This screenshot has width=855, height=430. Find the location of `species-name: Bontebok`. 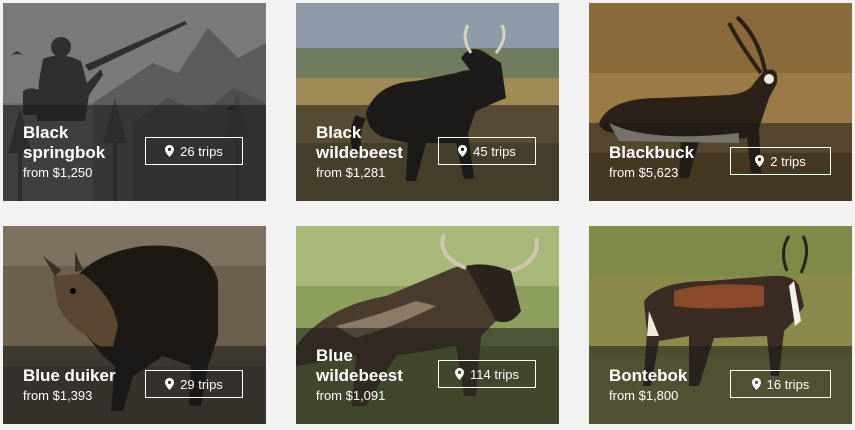

species-name: Bontebok is located at coordinates (648, 375).